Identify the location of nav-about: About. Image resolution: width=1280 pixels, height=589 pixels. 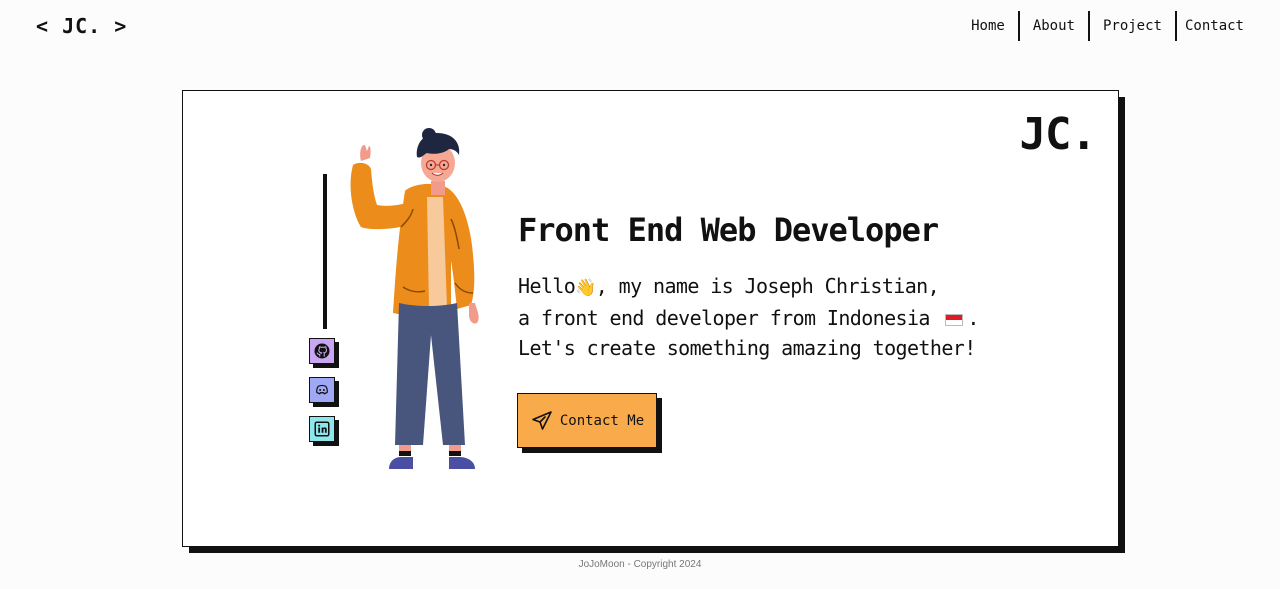
(1054, 26).